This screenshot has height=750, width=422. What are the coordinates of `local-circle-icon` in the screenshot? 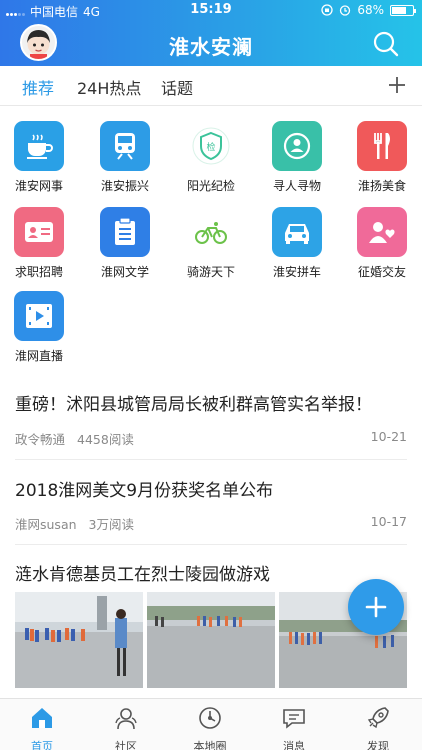 It's located at (210, 718).